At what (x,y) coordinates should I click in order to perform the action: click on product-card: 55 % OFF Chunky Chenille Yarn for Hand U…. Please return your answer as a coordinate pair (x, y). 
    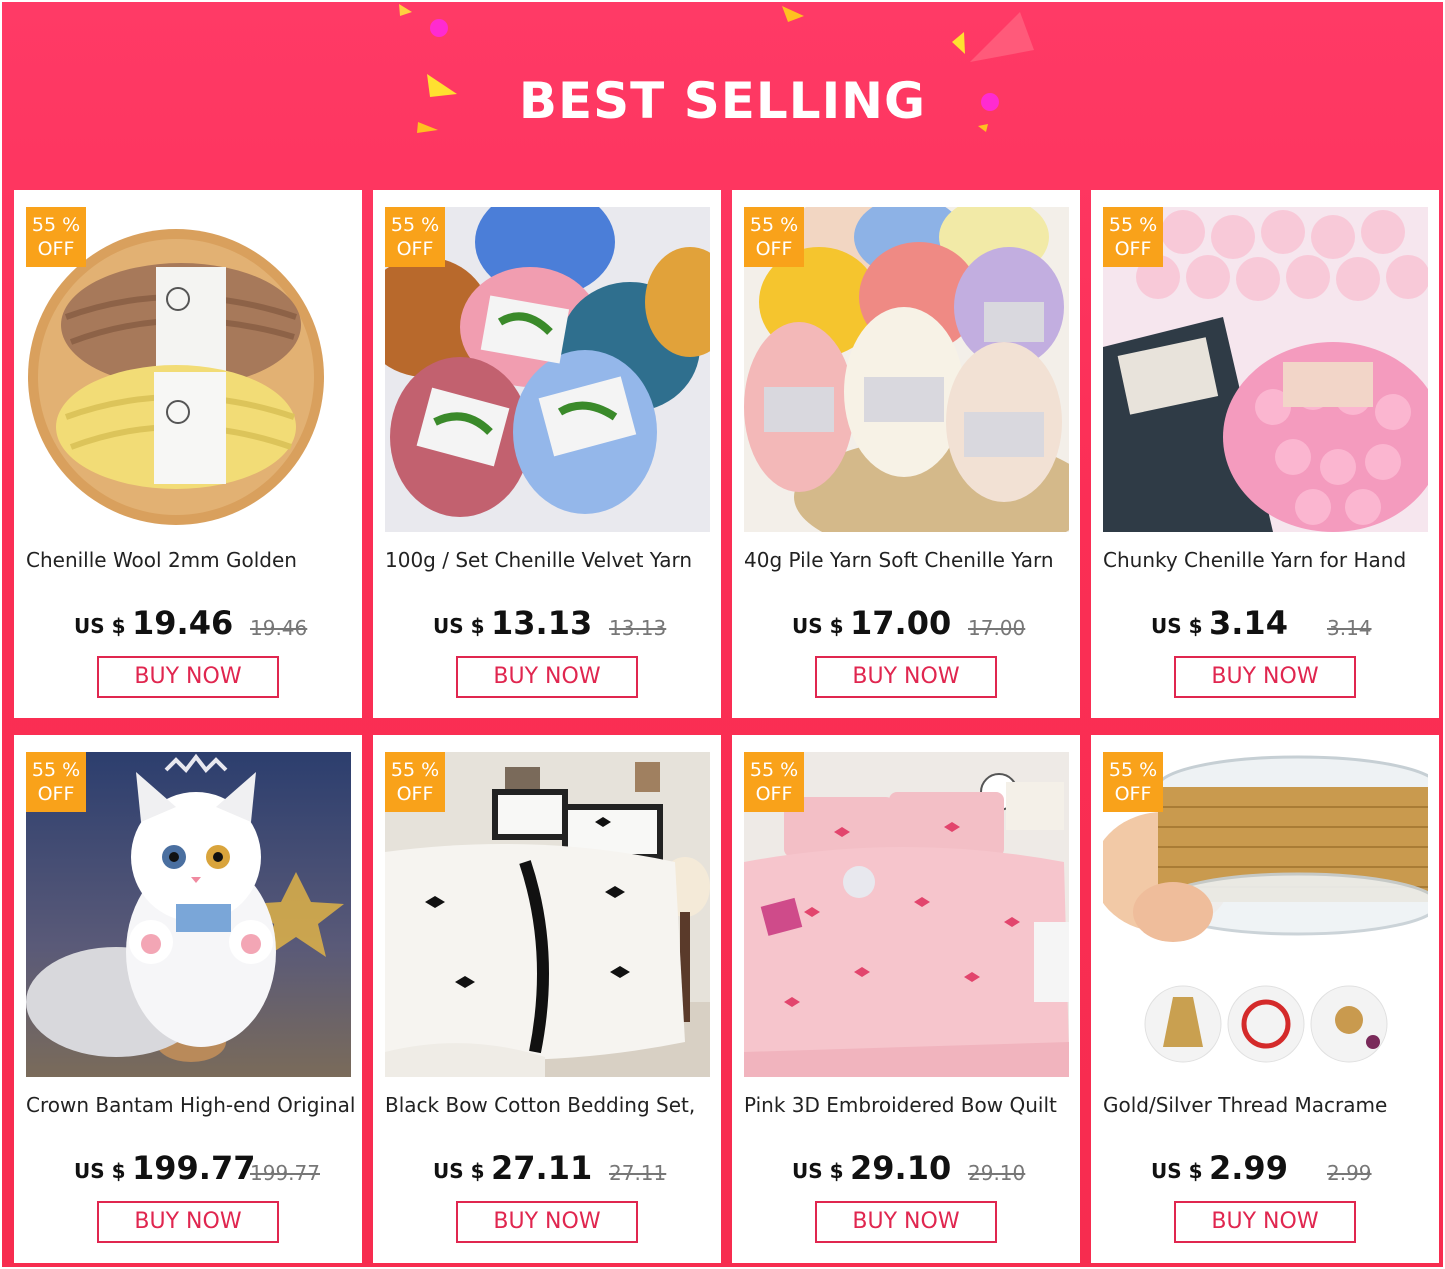
    Looking at the image, I should click on (1265, 454).